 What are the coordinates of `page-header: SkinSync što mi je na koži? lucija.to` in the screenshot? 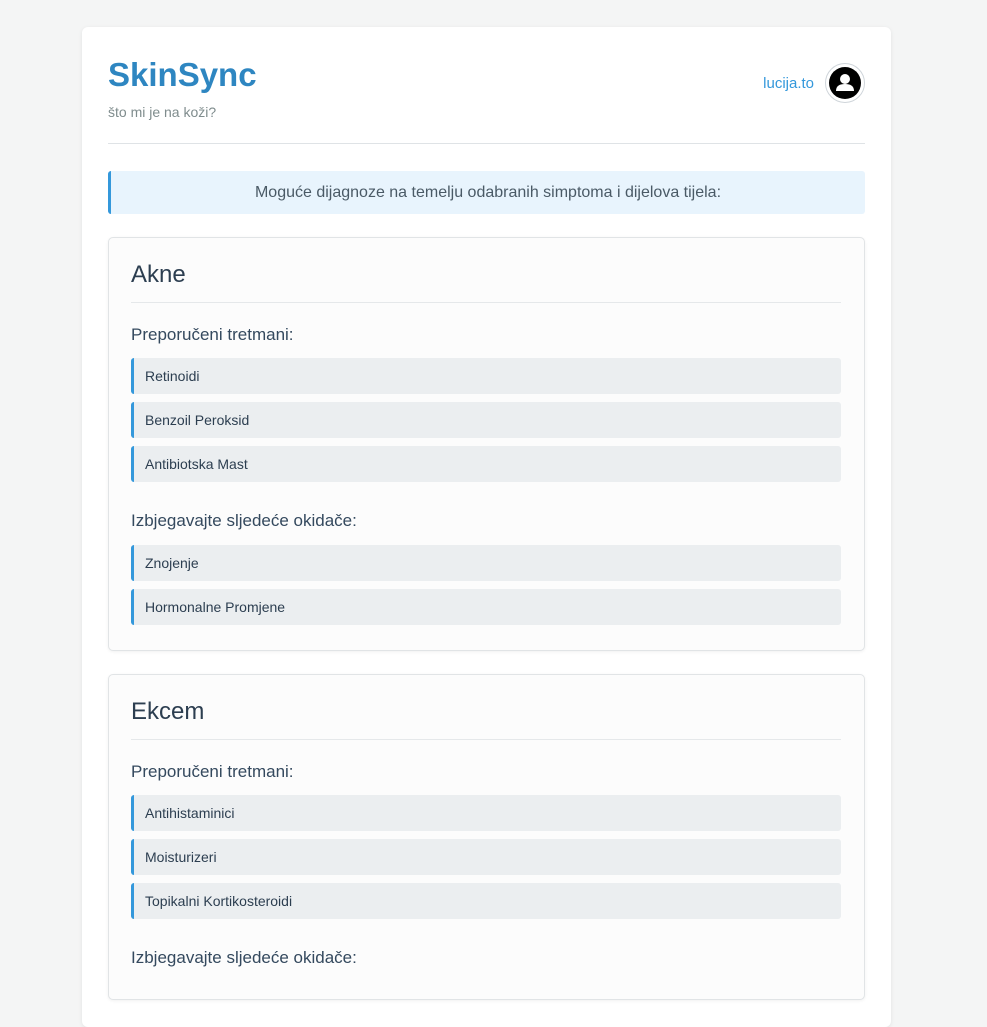 It's located at (486, 85).